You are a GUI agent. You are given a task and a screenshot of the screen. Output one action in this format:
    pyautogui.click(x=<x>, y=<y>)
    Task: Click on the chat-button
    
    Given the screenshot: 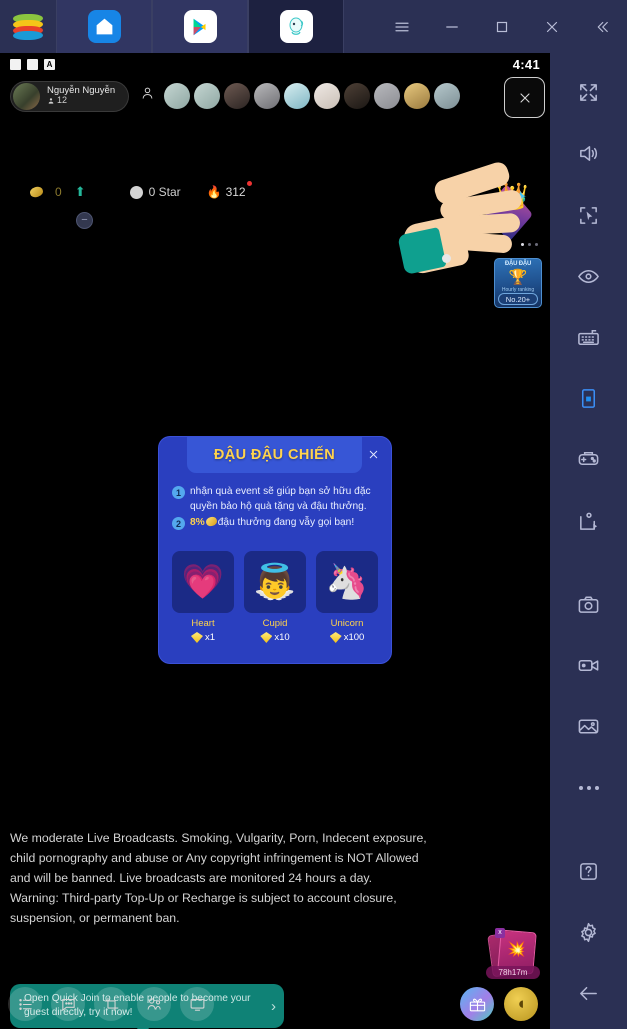 What is the action you would take?
    pyautogui.click(x=68, y=1004)
    